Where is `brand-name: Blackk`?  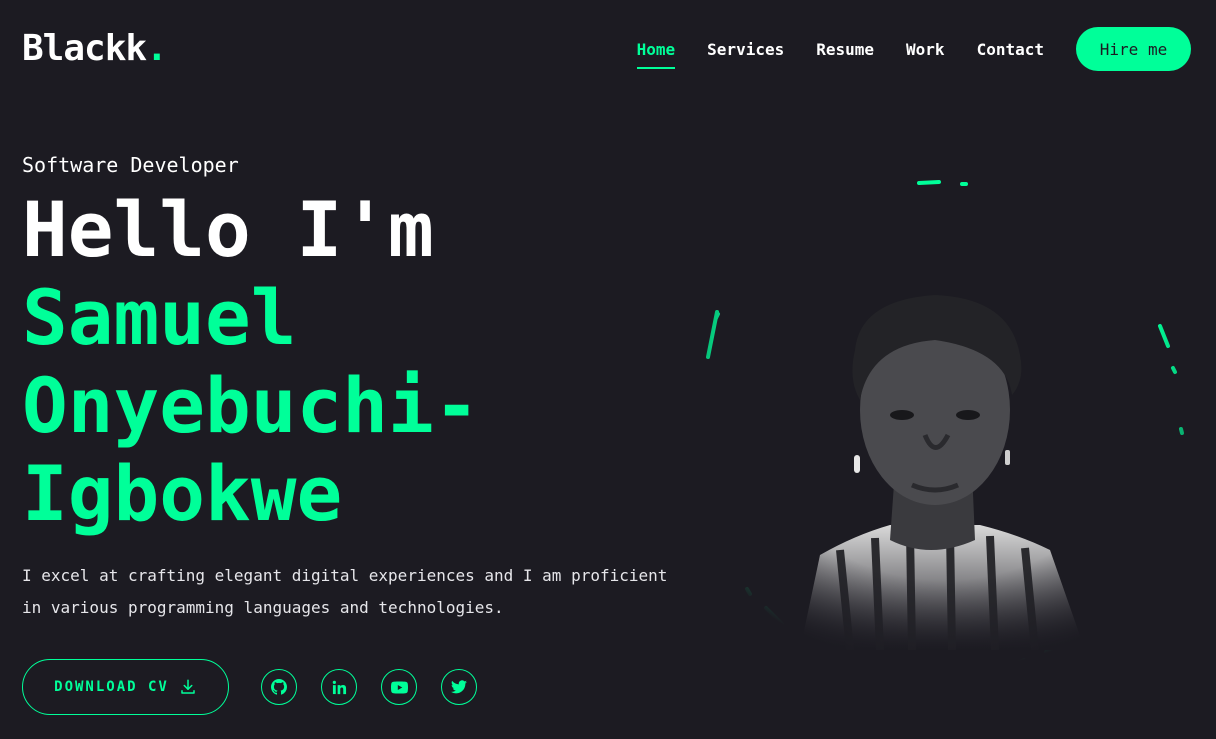 brand-name: Blackk is located at coordinates (84, 48).